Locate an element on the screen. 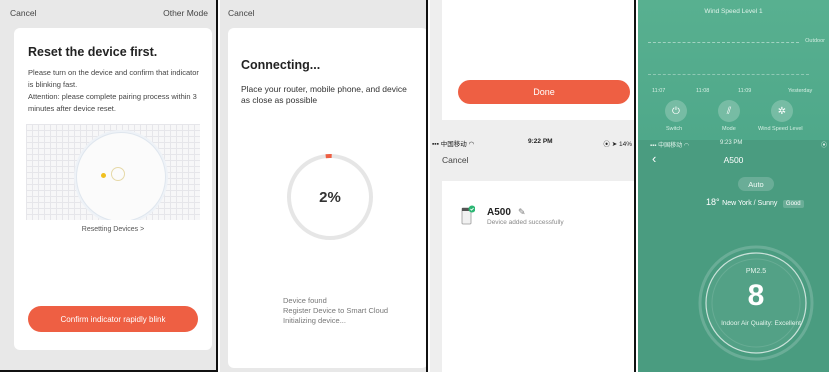  status-time: 9:23 PM is located at coordinates (731, 143).